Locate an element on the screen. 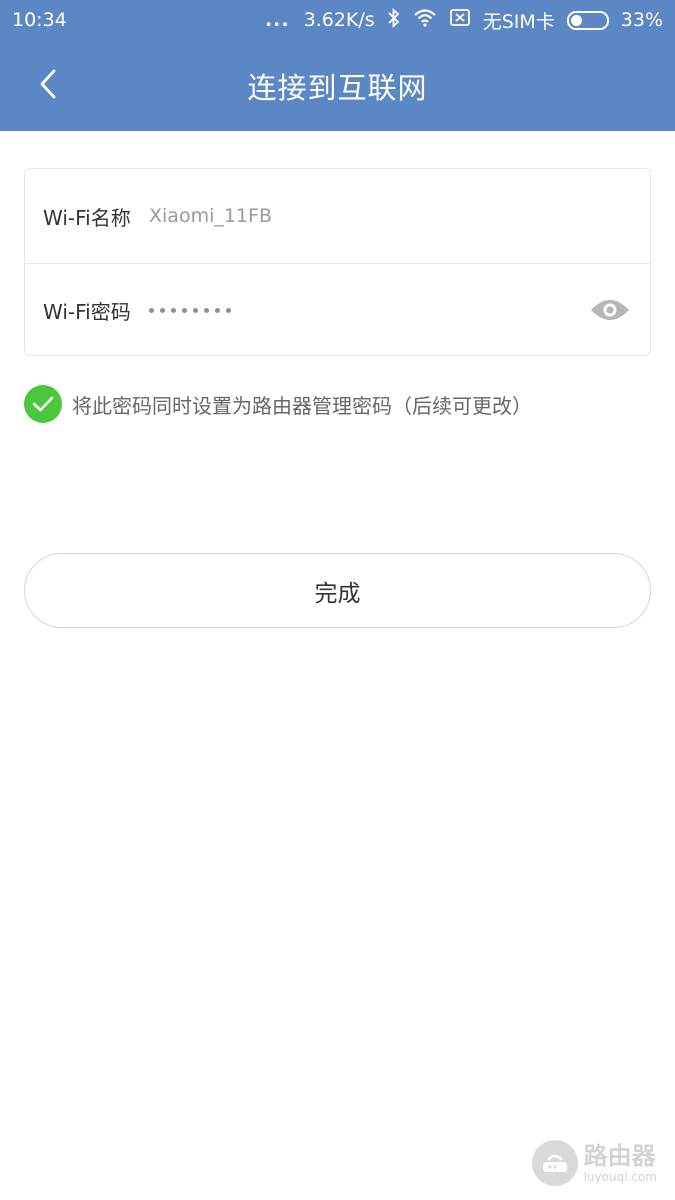  sim-status: 无SIM卡 is located at coordinates (518, 21).